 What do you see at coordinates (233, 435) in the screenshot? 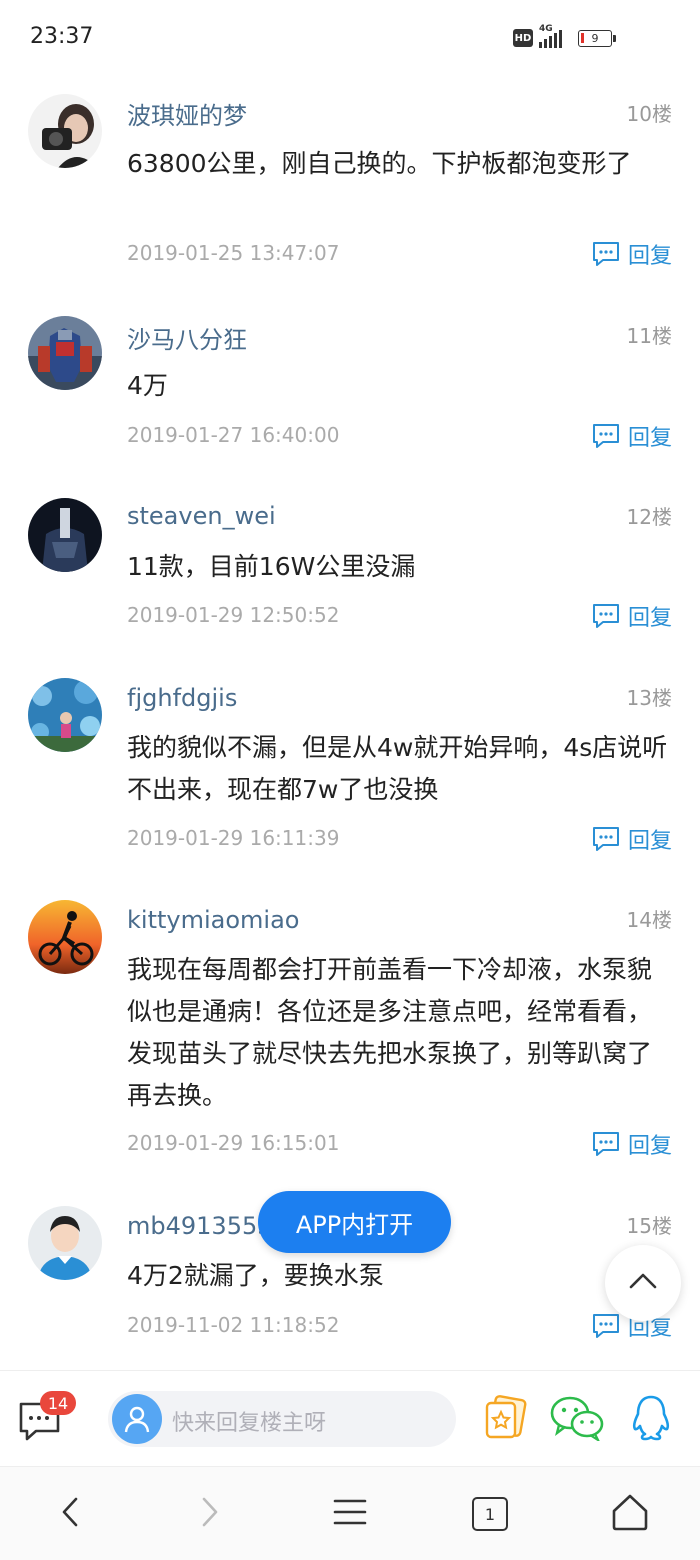
I see `comment-time: 2019-01-27 16:40:00` at bounding box center [233, 435].